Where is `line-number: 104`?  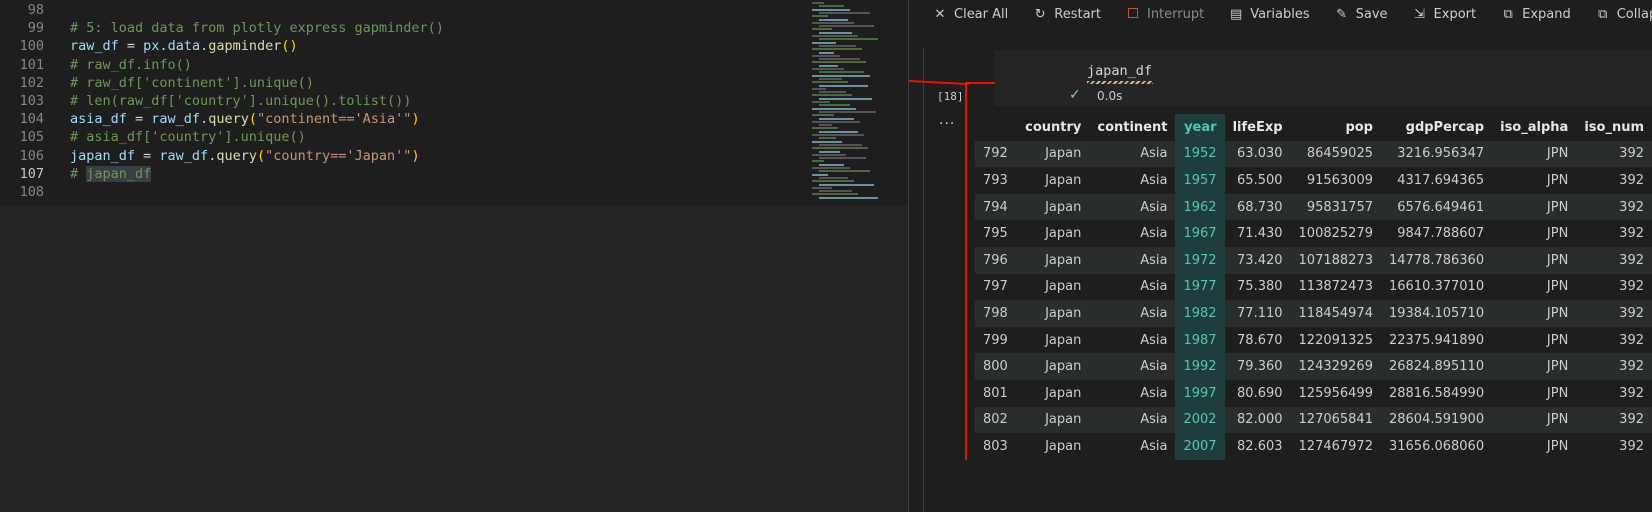
line-number: 104 is located at coordinates (31, 119).